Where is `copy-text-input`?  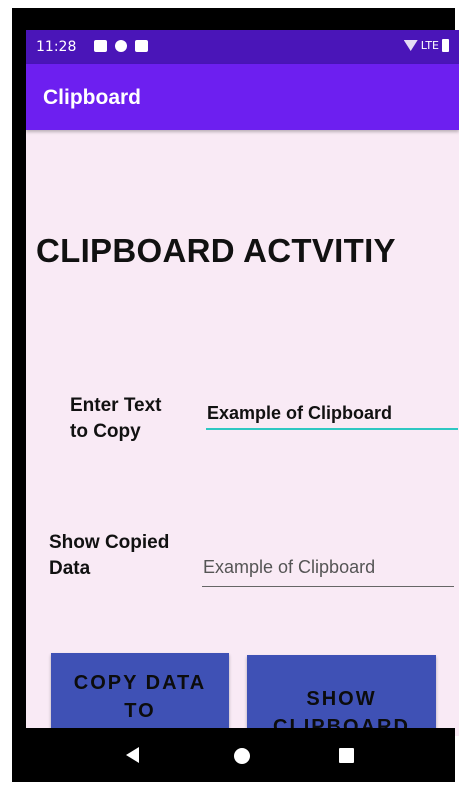
copy-text-input is located at coordinates (332, 414).